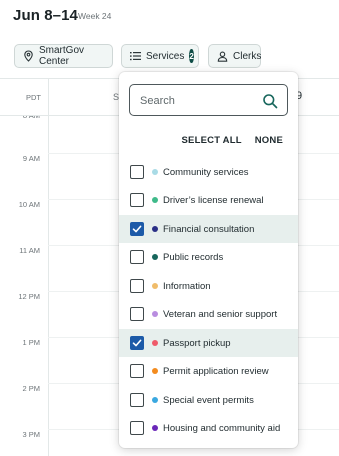 The width and height of the screenshot is (339, 456). What do you see at coordinates (31, 342) in the screenshot?
I see `time-label-1pm: 1 PM` at bounding box center [31, 342].